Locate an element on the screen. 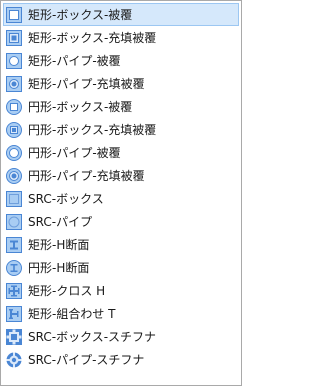 This screenshot has height=386, width=320. rect-box-filled-coated-icon is located at coordinates (14, 37).